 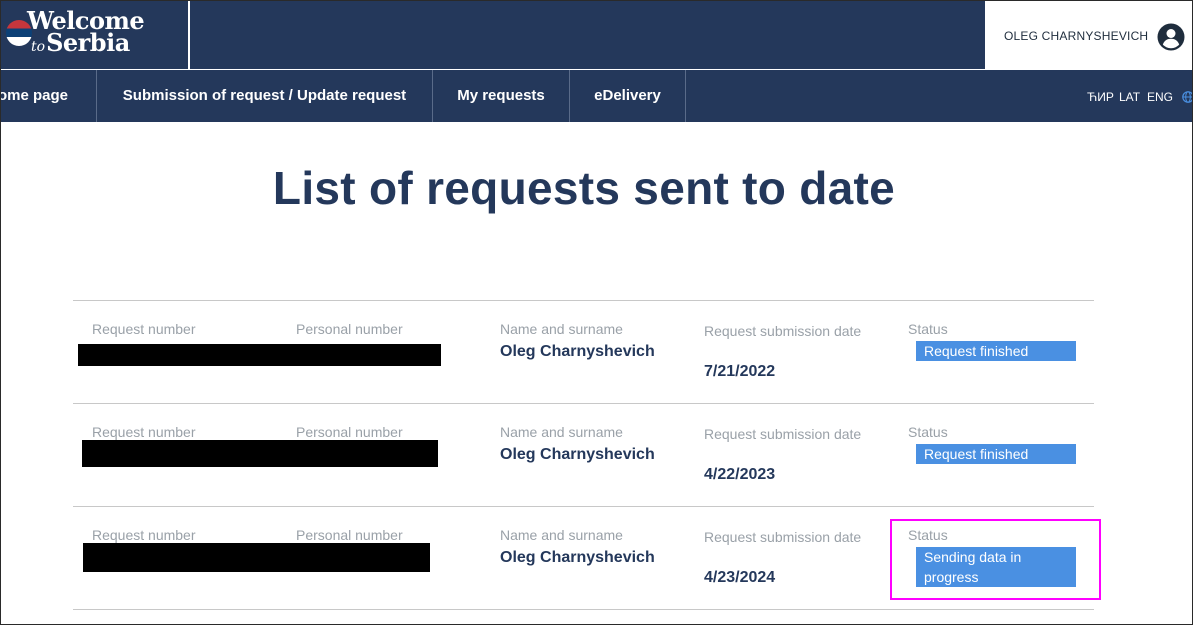 What do you see at coordinates (1076, 36) in the screenshot?
I see `user-name: OLEG CHARNYSHEVICH` at bounding box center [1076, 36].